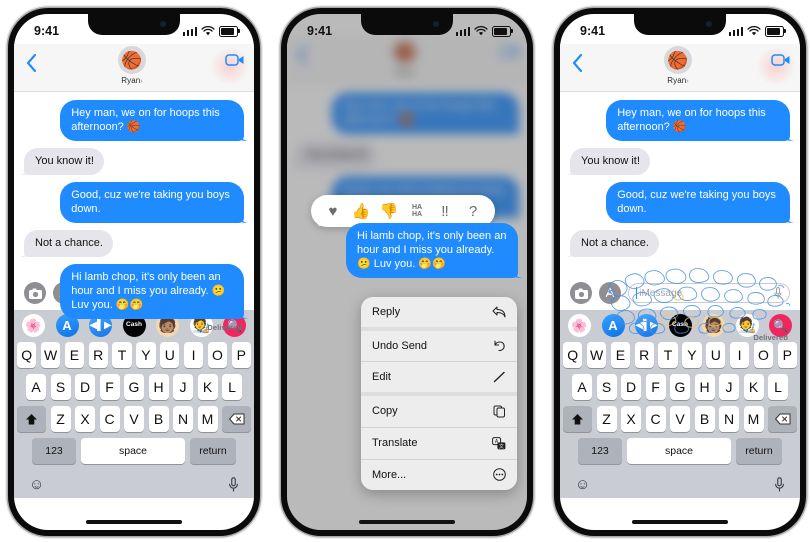  Describe the element at coordinates (361, 211) in the screenshot. I see `tapback-thumbs-up: 👍` at that location.